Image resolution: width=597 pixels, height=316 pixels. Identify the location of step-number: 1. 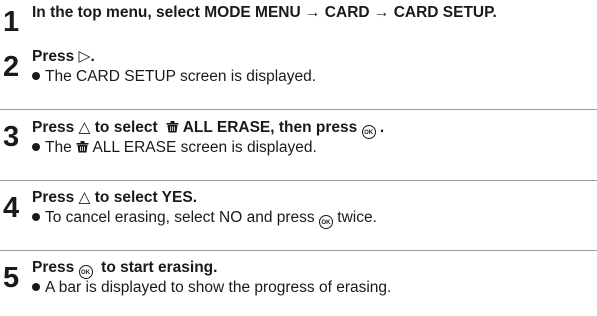
(11, 22).